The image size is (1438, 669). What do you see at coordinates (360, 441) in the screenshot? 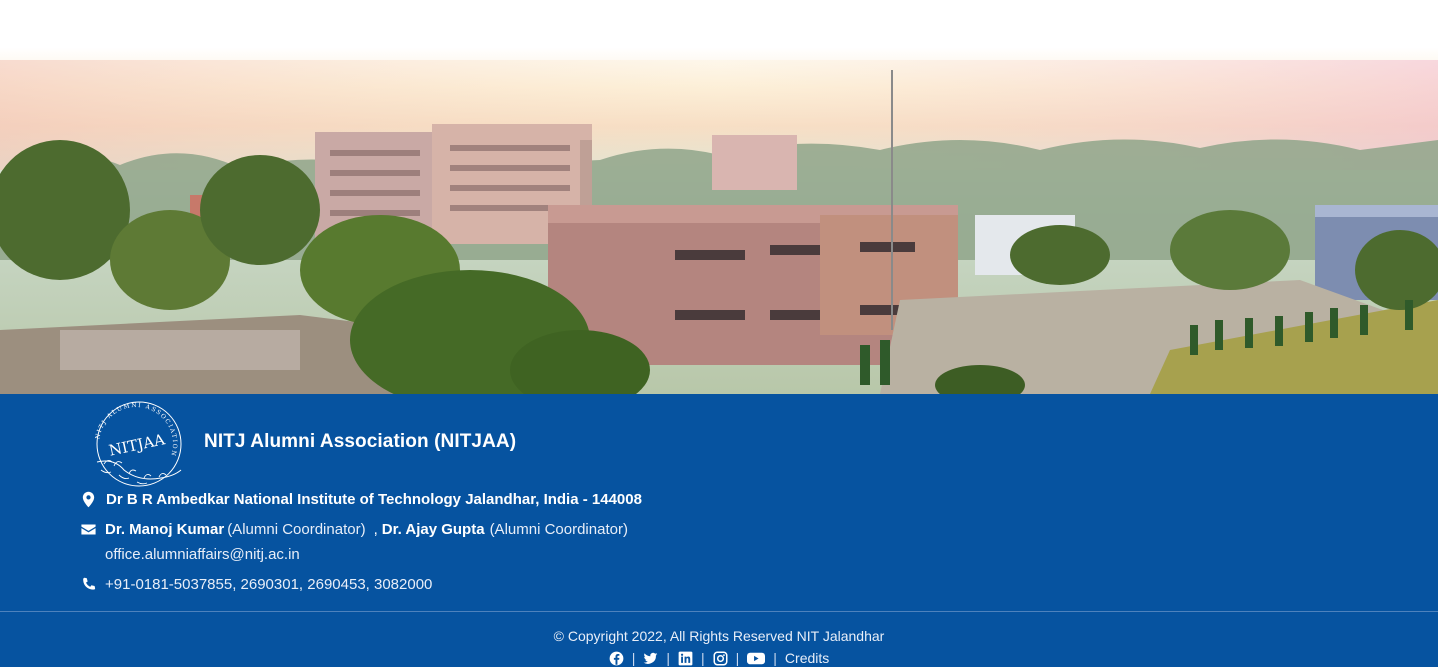
I see `org-name: NITJ Alumni Association (NITJAA)` at bounding box center [360, 441].